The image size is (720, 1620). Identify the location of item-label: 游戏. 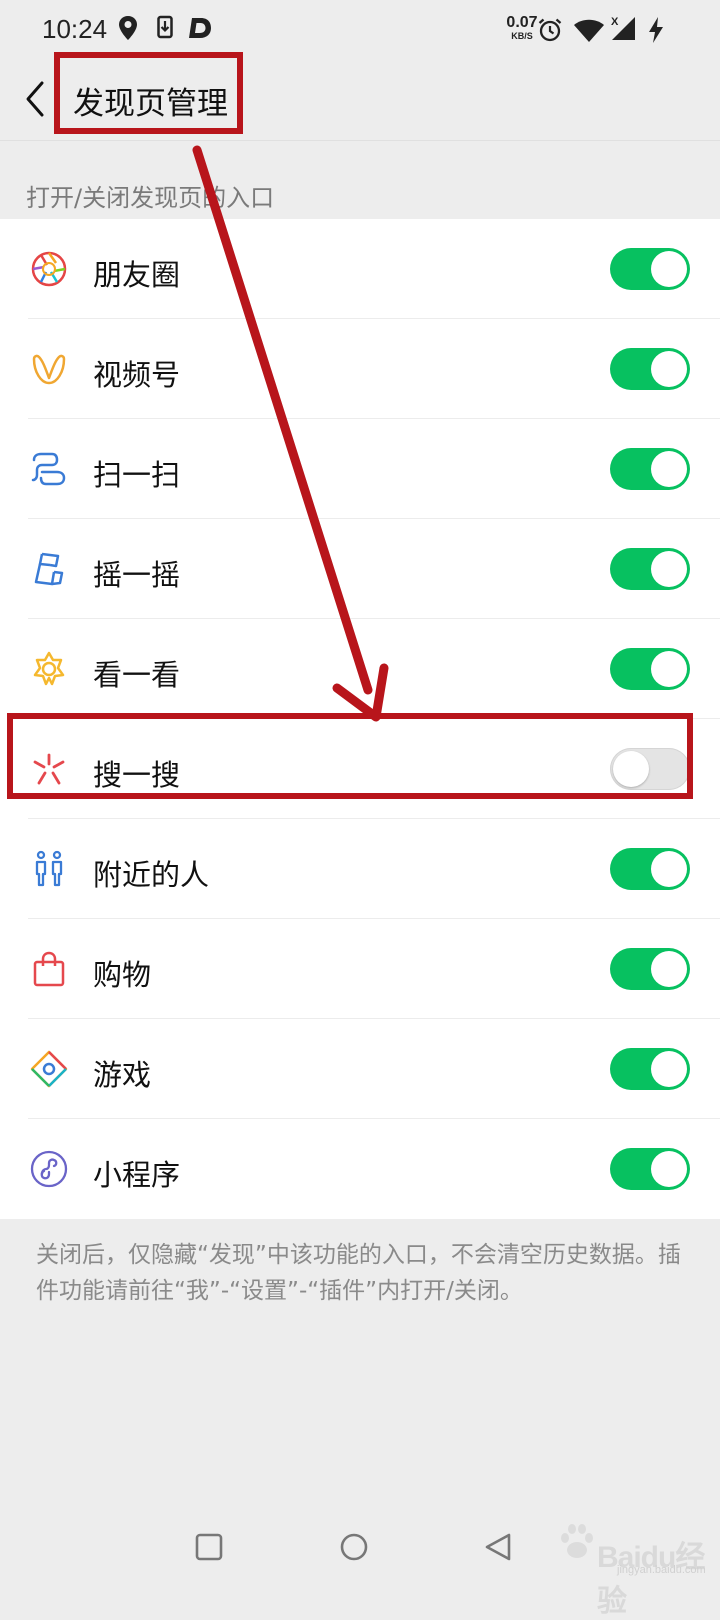
(122, 1075).